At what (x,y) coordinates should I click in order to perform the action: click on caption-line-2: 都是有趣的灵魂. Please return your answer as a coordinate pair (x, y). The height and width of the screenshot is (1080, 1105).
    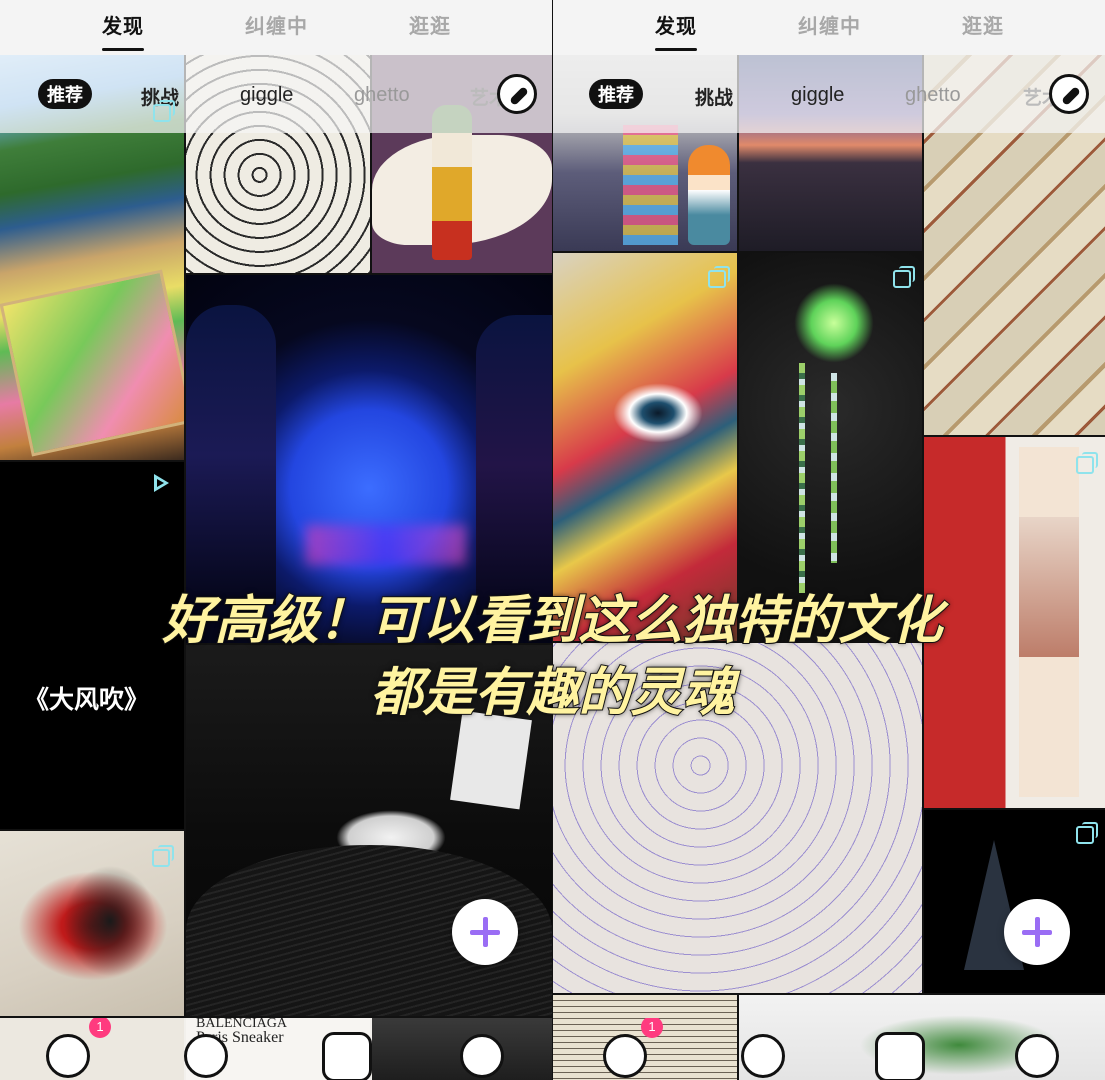
    Looking at the image, I should click on (552, 693).